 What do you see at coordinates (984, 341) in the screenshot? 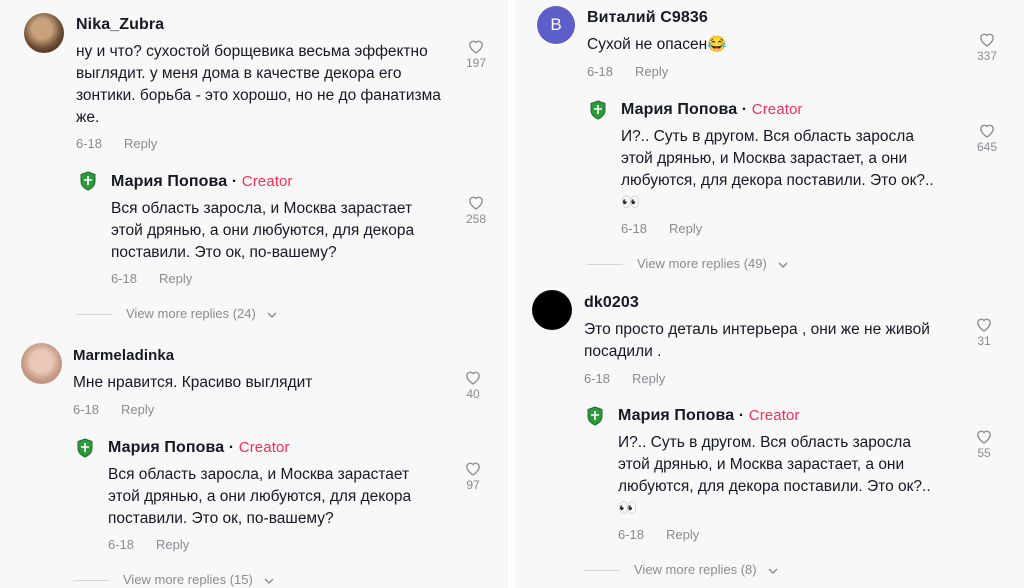
I see `like-count: 31` at bounding box center [984, 341].